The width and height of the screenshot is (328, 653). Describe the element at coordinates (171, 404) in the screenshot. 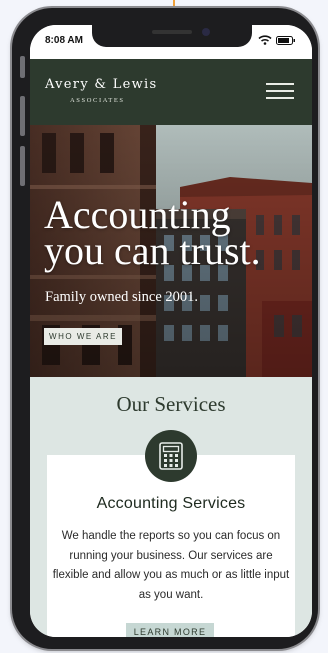

I see `services-heading: Our Services` at that location.